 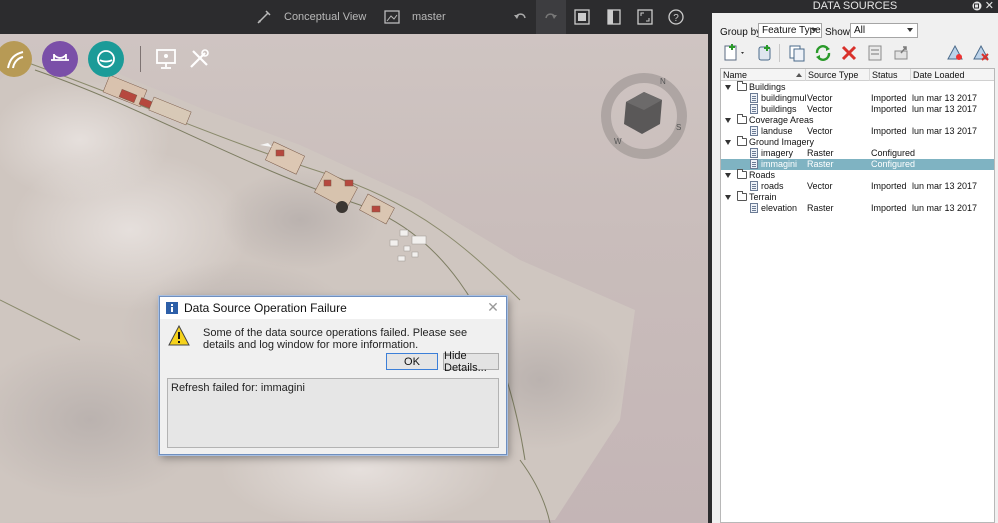 I want to click on navigation-compass: N S W, so click(x=644, y=116).